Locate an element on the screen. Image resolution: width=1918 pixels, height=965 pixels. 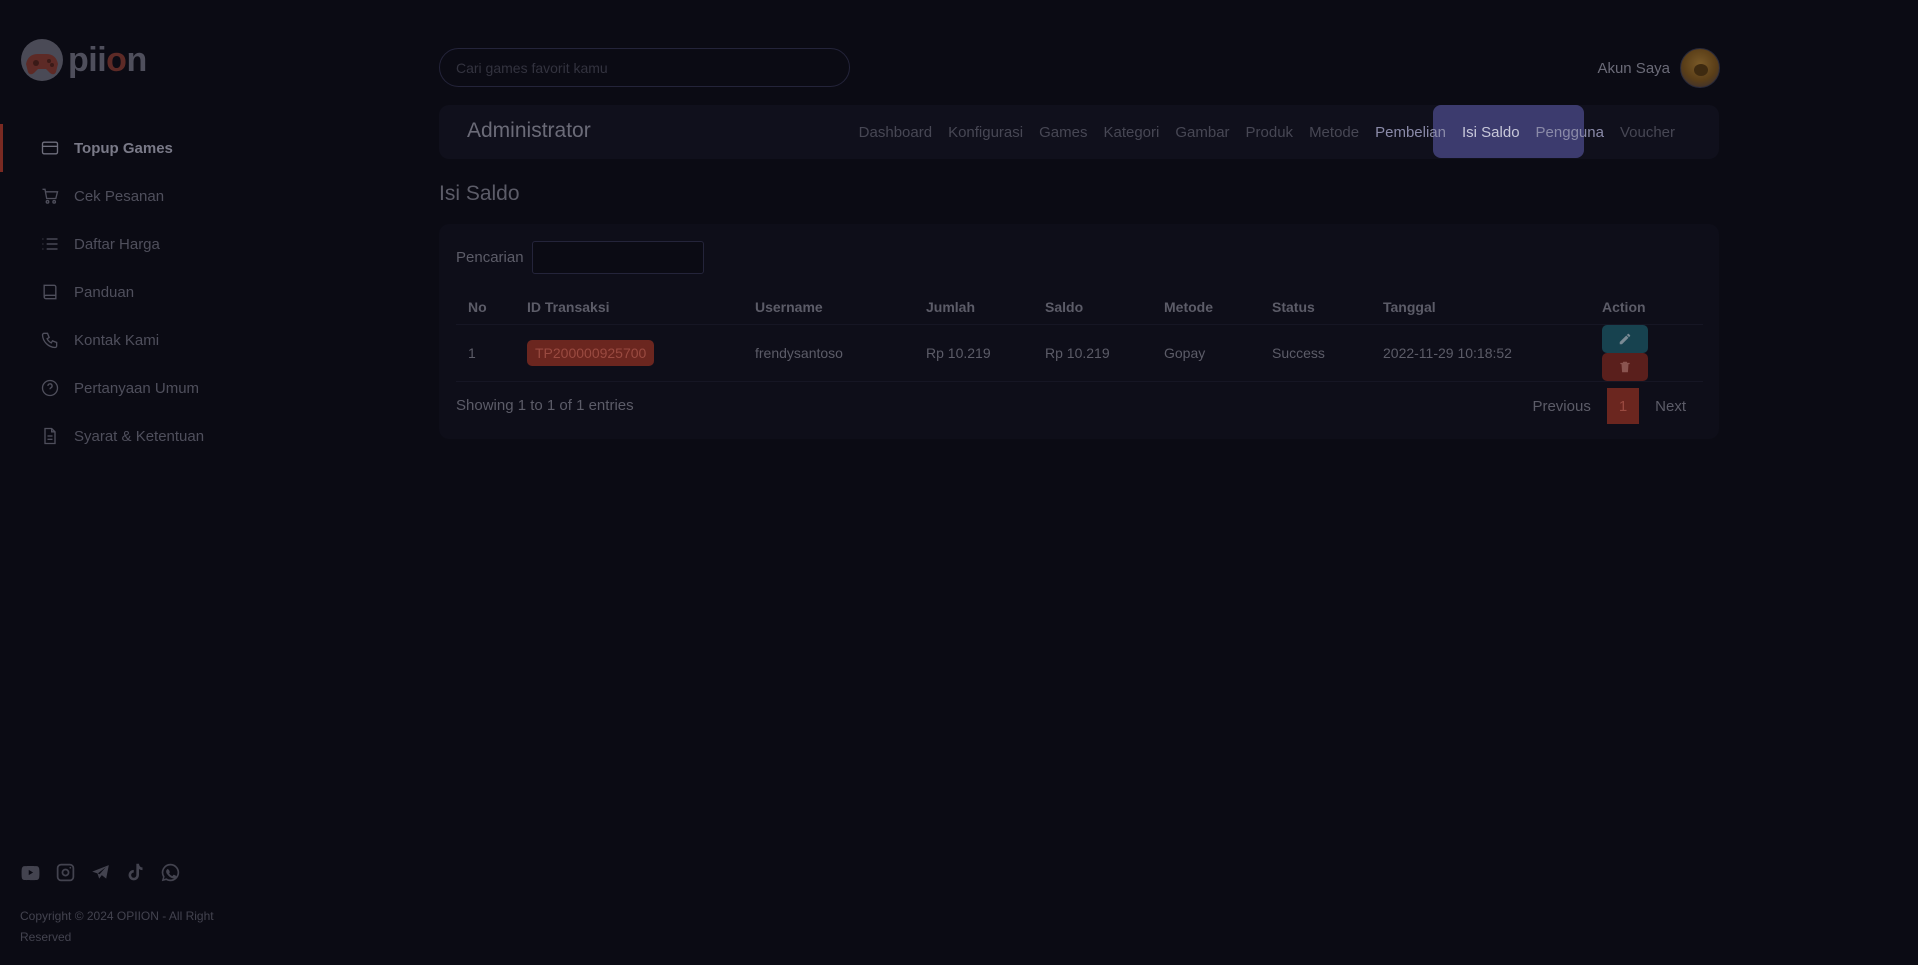
column-jumlah: Jumlah is located at coordinates (973, 307).